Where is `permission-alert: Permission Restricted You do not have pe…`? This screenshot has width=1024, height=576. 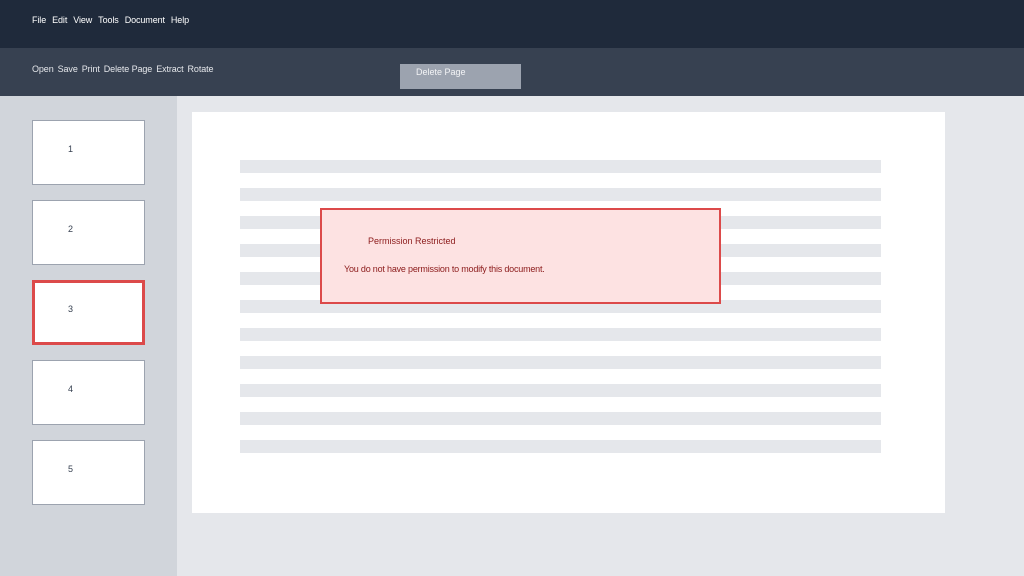
permission-alert: Permission Restricted You do not have pe… is located at coordinates (520, 256).